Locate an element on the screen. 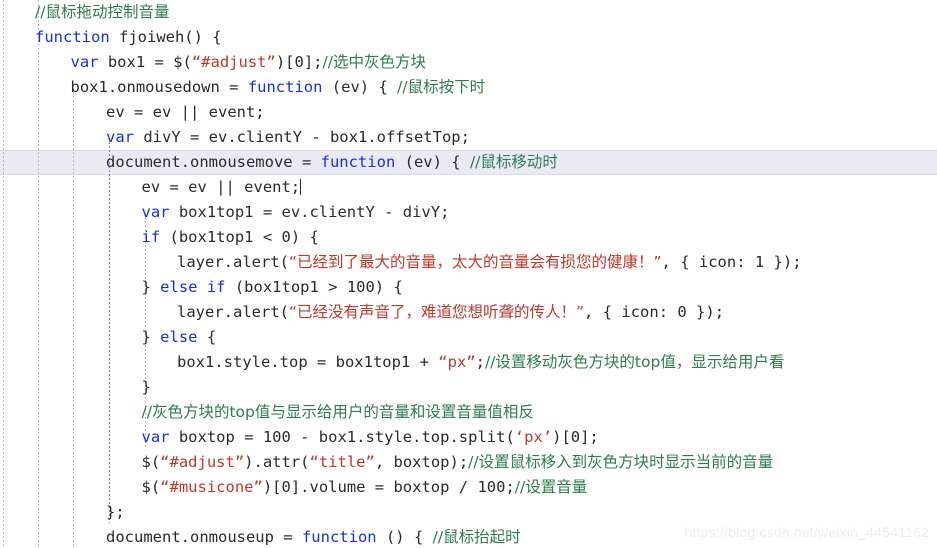 This screenshot has height=548, width=937. code-token-kw: else is located at coordinates (179, 337).